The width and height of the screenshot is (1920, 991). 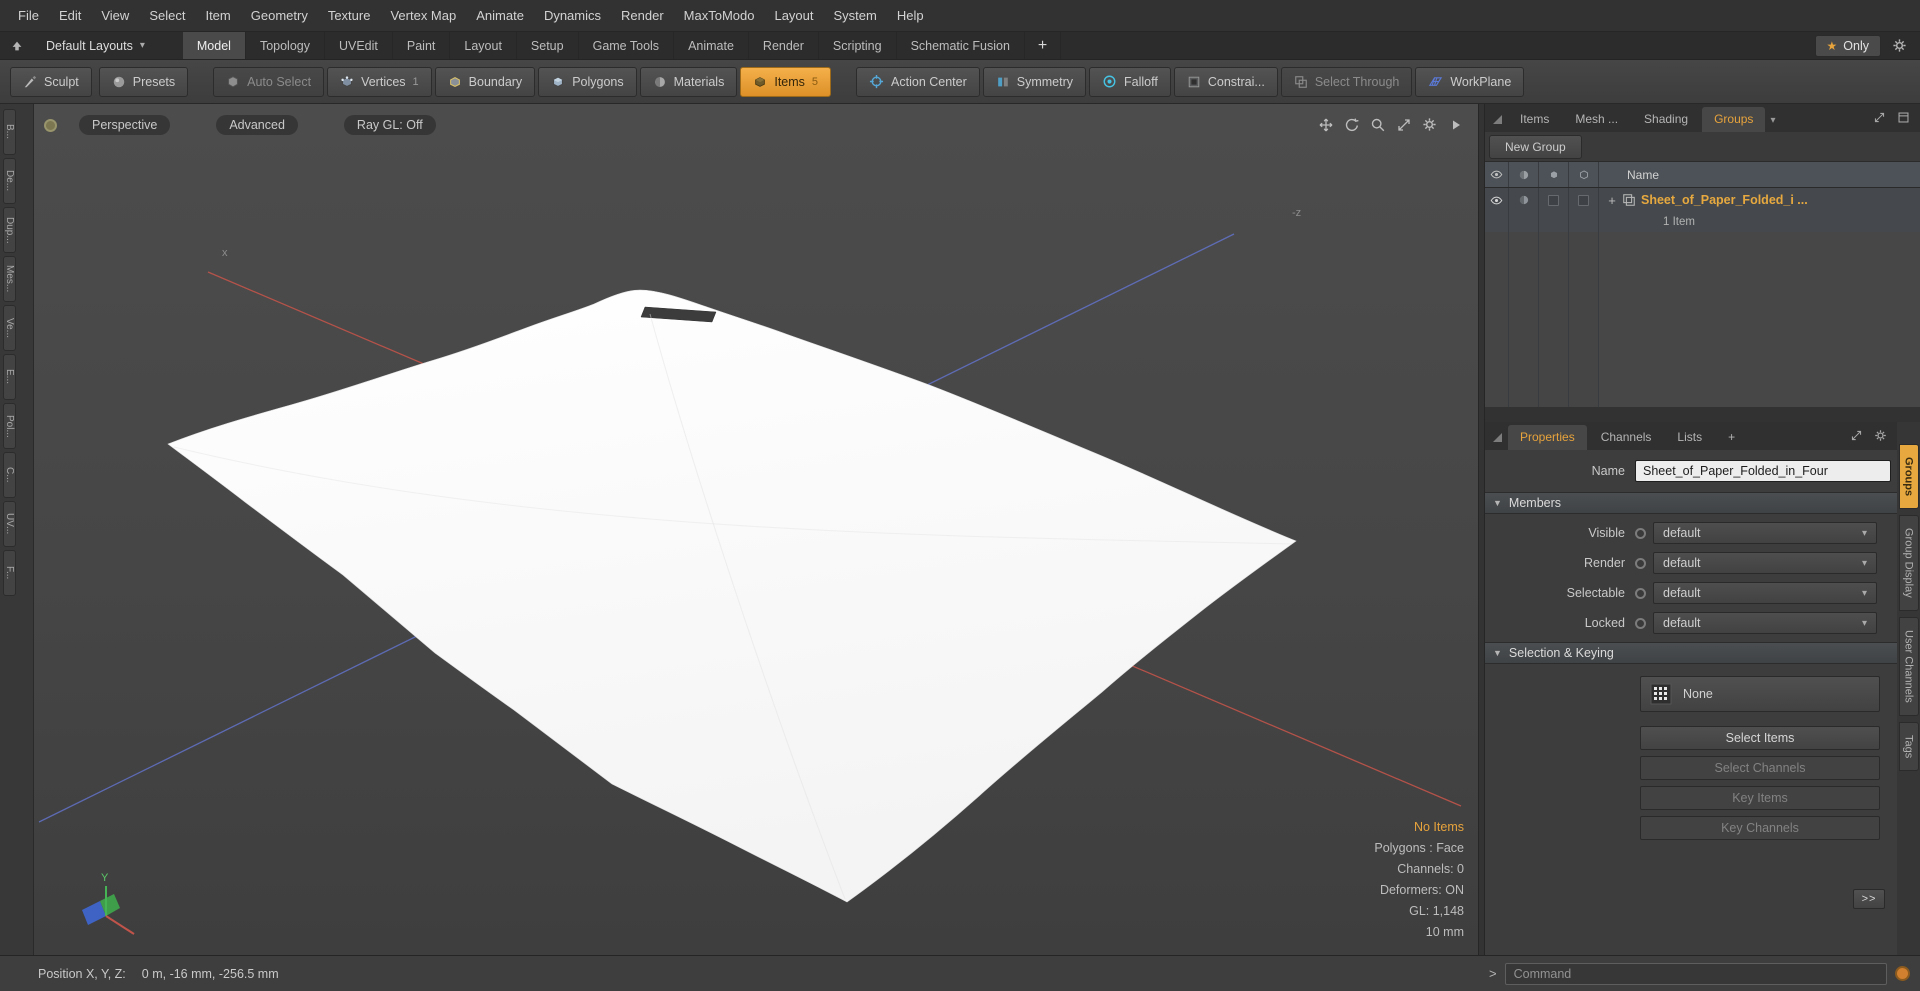 What do you see at coordinates (1760, 828) in the screenshot?
I see `key-channels-button: Key Channels` at bounding box center [1760, 828].